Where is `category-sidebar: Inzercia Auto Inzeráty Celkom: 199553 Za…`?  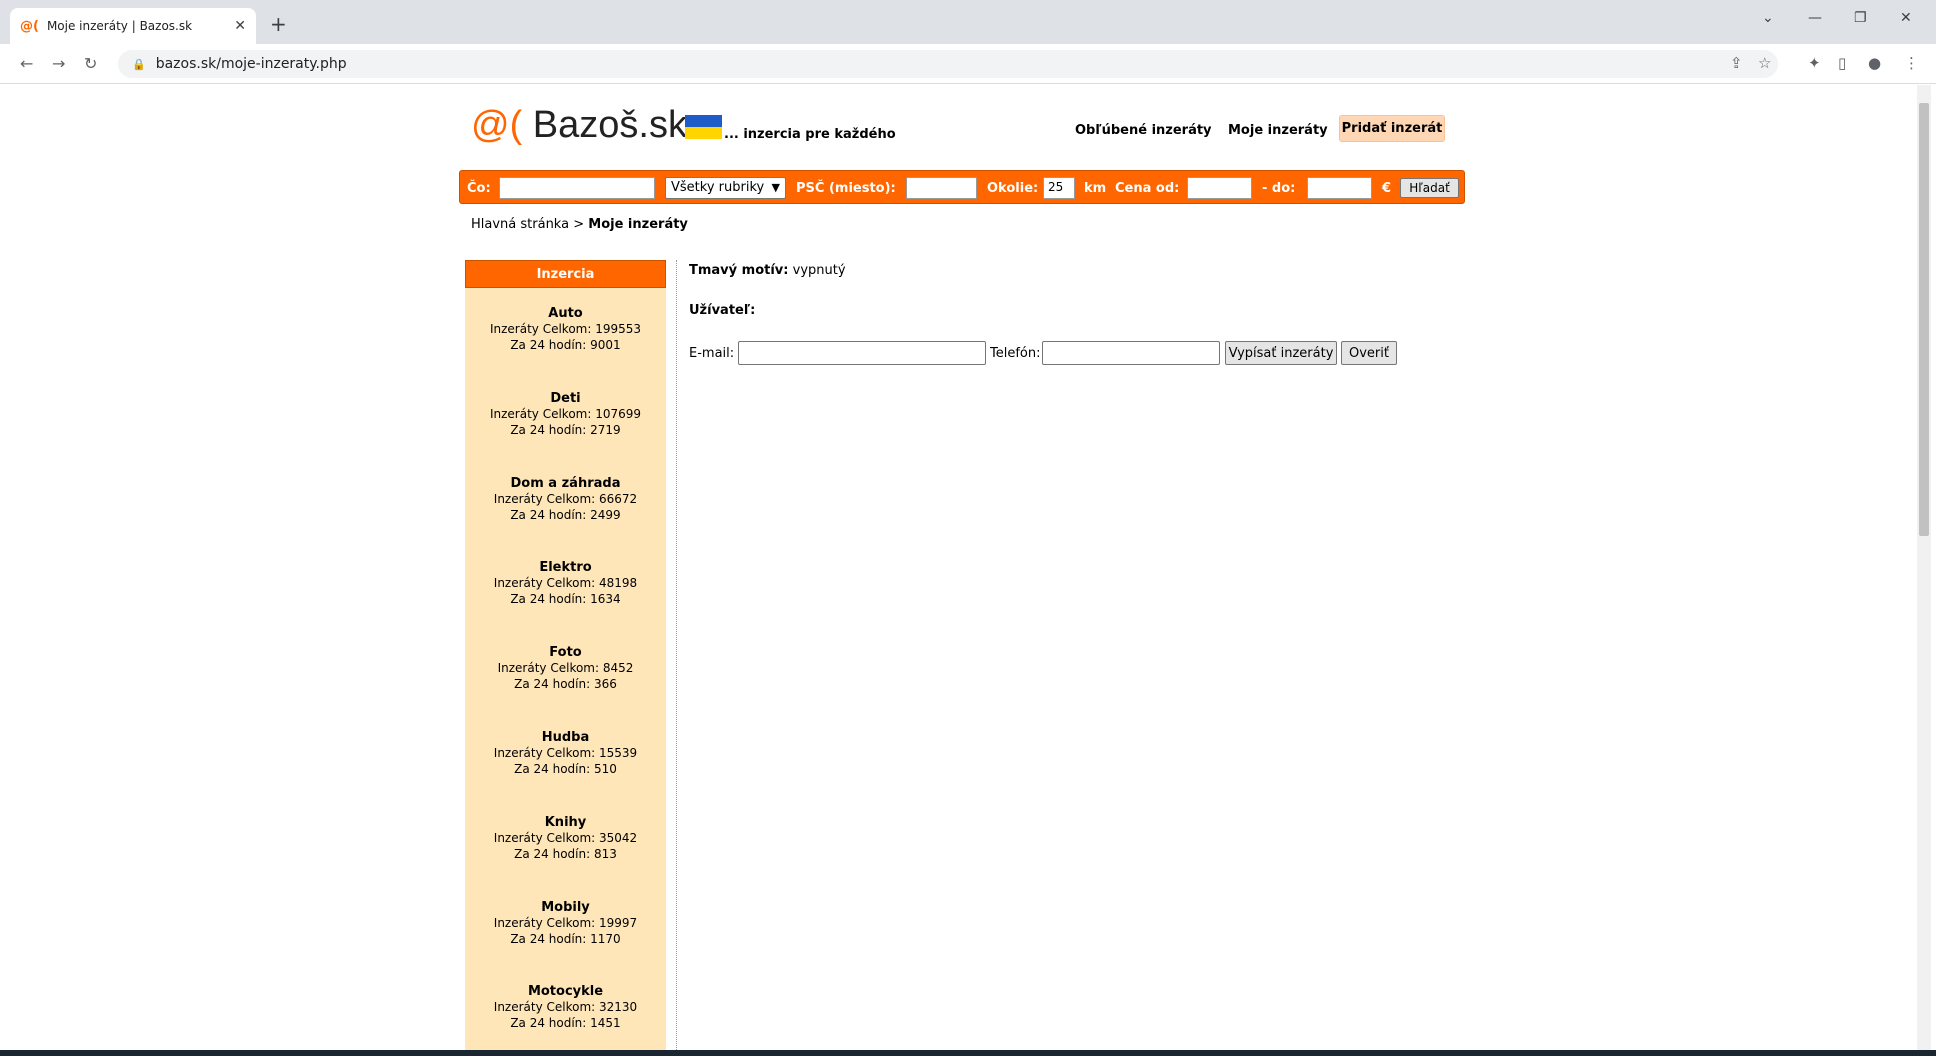 category-sidebar: Inzercia Auto Inzeráty Celkom: 199553 Za… is located at coordinates (565, 655).